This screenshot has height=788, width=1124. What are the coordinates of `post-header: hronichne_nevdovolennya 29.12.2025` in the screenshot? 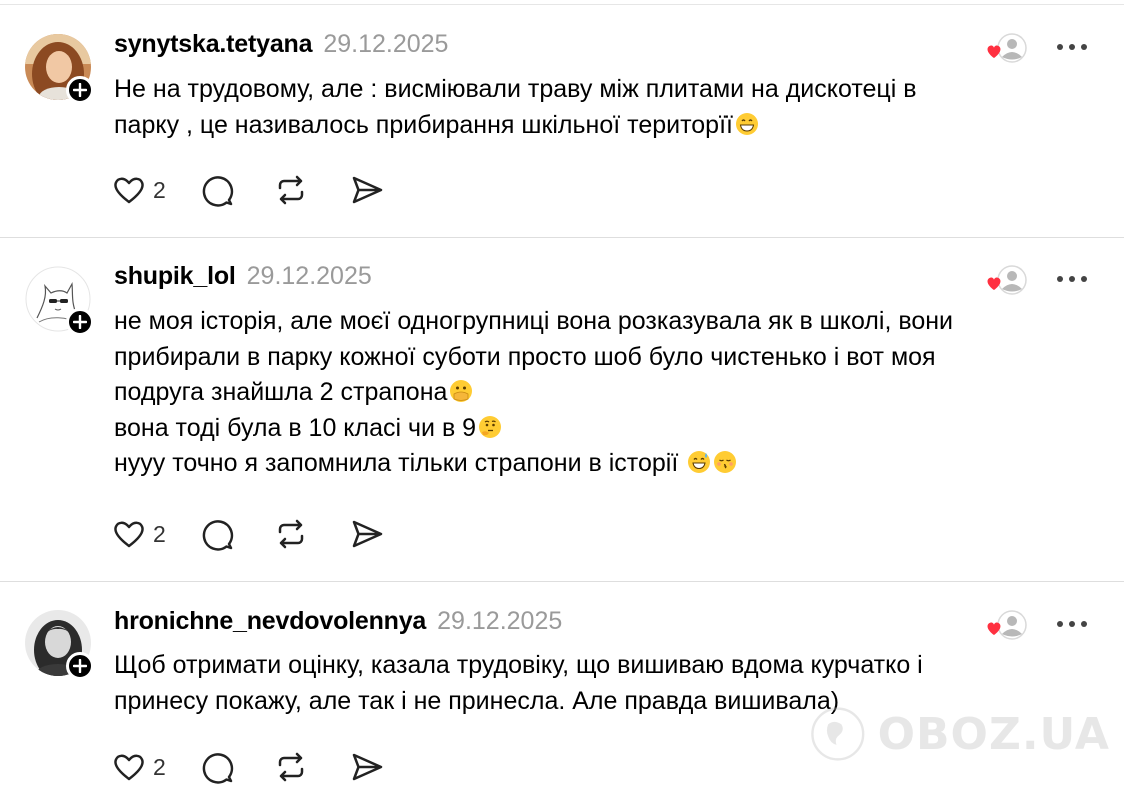 It's located at (338, 622).